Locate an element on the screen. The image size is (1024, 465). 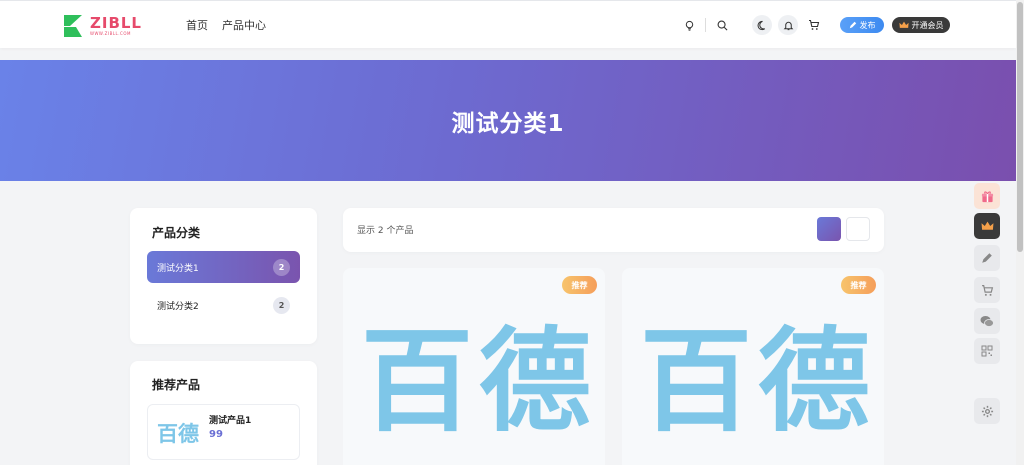
cart-float-button is located at coordinates (987, 290).